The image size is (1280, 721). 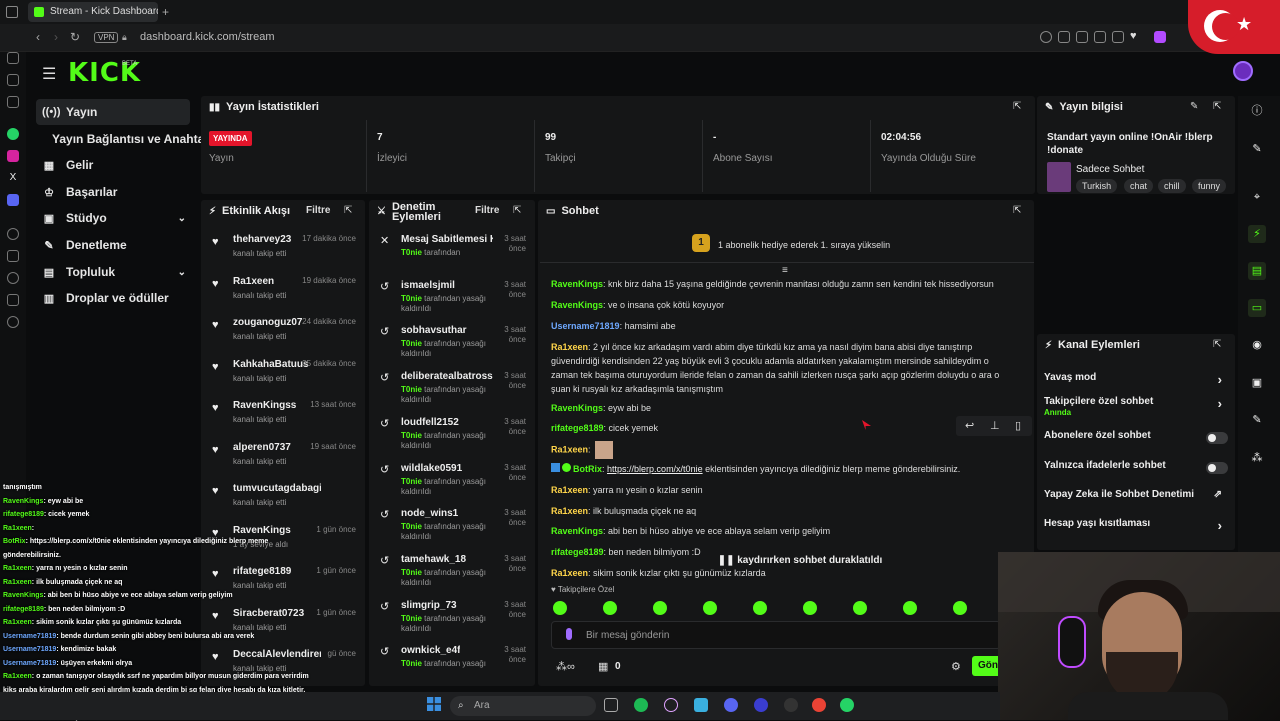 What do you see at coordinates (13, 322) in the screenshot?
I see `settings-icon` at bounding box center [13, 322].